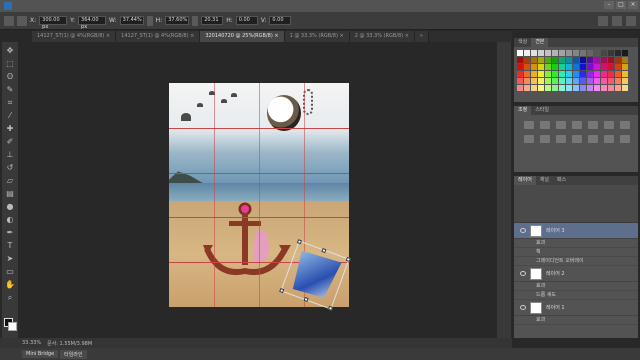 The width and height of the screenshot is (640, 360). What do you see at coordinates (10, 207) in the screenshot?
I see `blur-tool-icon: ●` at bounding box center [10, 207].